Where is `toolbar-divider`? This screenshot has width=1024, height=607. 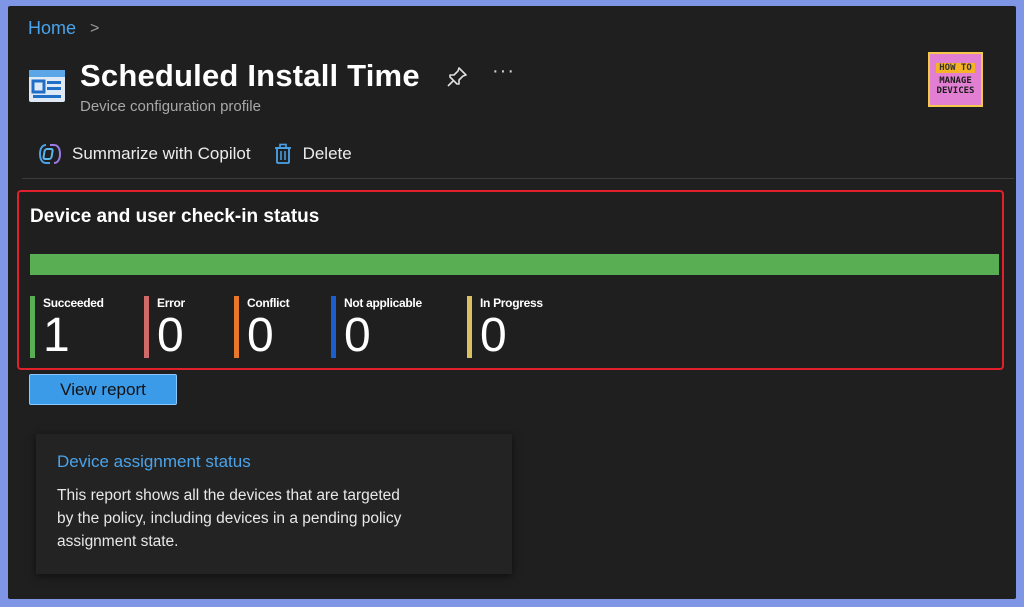
toolbar-divider is located at coordinates (518, 178).